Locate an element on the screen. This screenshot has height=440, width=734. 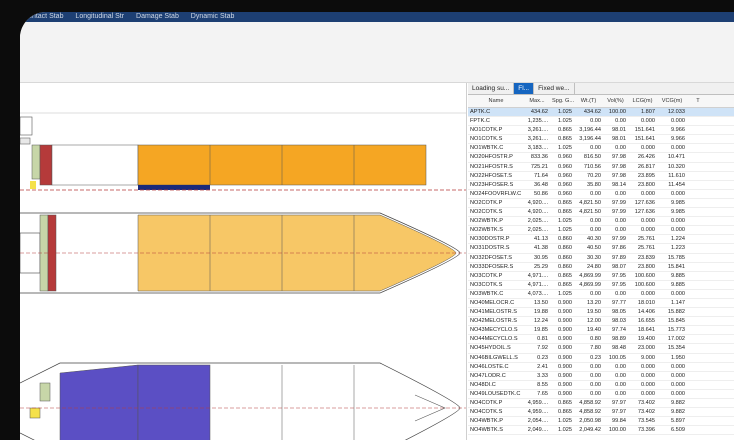
table-cell: 6.509 is located at coordinates (678, 430).